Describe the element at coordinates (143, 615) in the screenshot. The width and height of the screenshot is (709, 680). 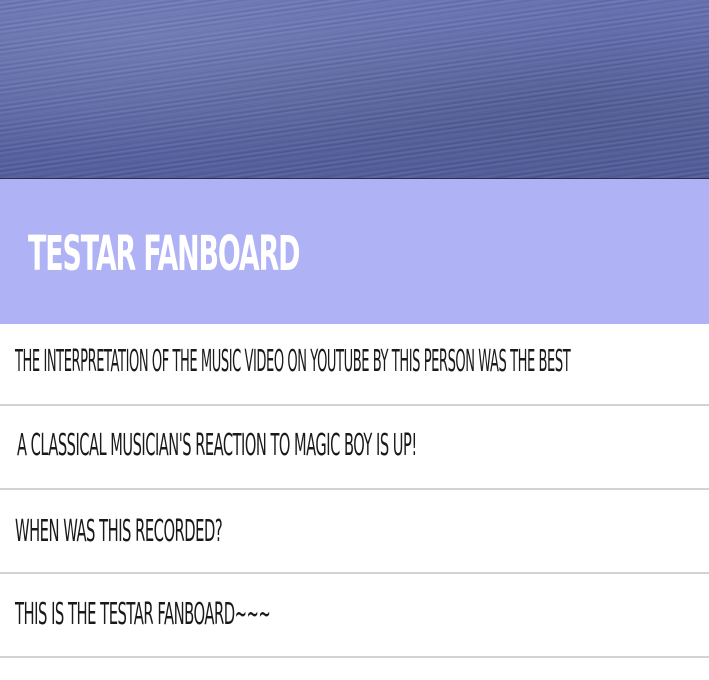
I see `post-title: THIS IS THE TESTAR FANBOARD~~~` at that location.